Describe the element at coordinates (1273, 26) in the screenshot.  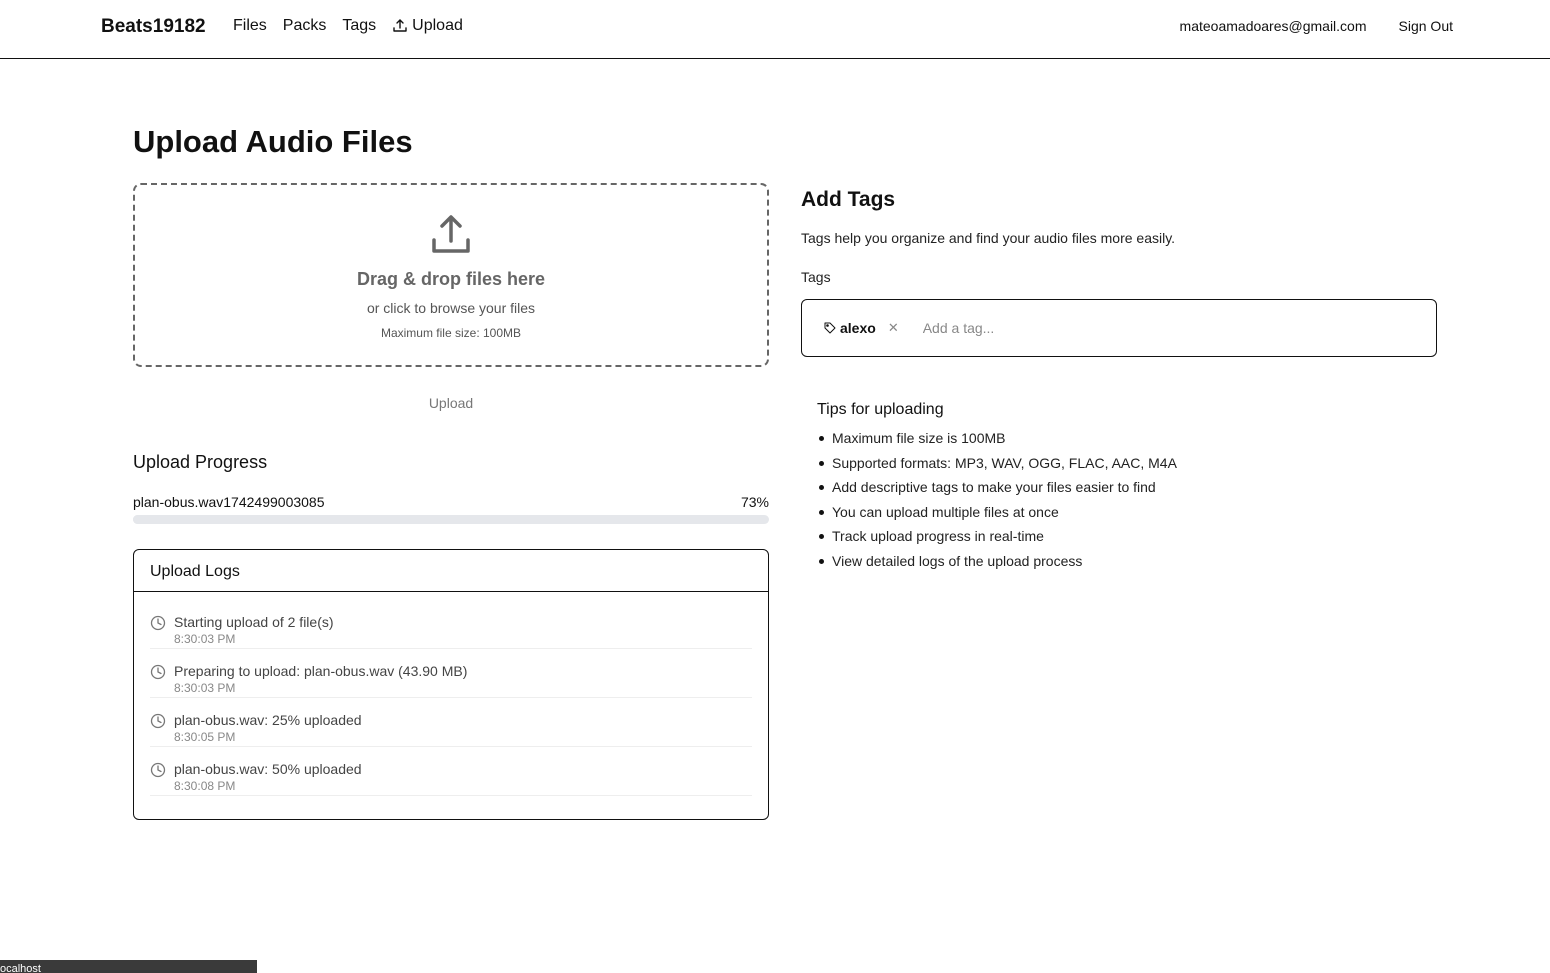
I see `user-email: mateoamadoares@gmail.com` at that location.